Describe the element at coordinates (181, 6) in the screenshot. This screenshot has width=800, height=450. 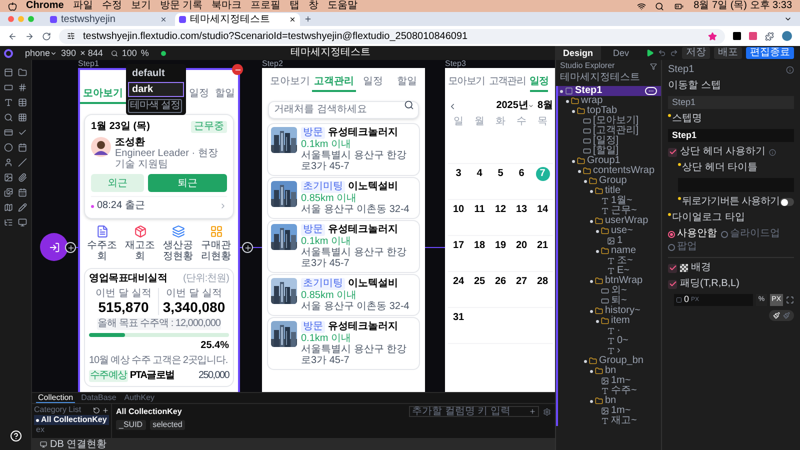
I see `menu-item: 방문 기록` at that location.